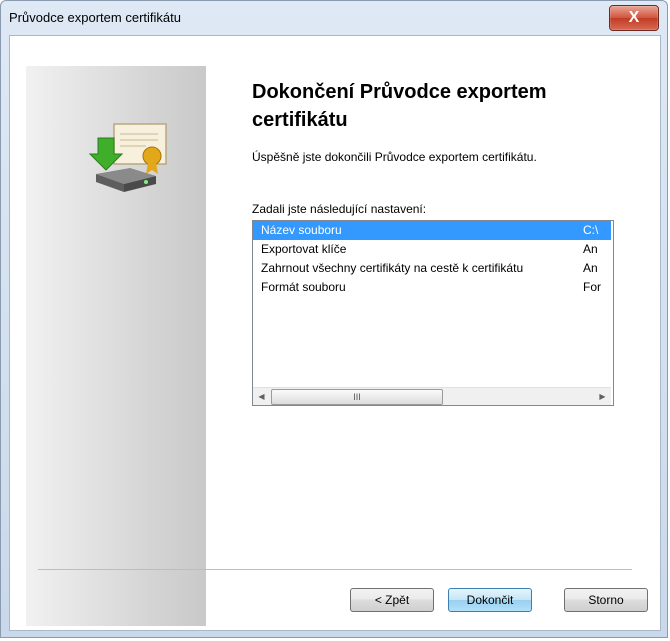 The image size is (670, 641). Describe the element at coordinates (602, 396) in the screenshot. I see `scroll-right-icon: ▶` at that location.